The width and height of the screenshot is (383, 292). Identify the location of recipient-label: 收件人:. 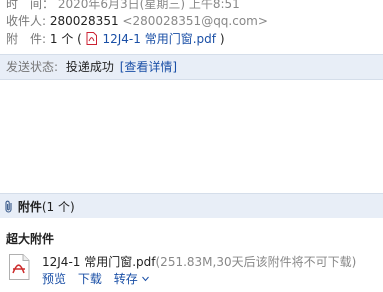
(26, 21).